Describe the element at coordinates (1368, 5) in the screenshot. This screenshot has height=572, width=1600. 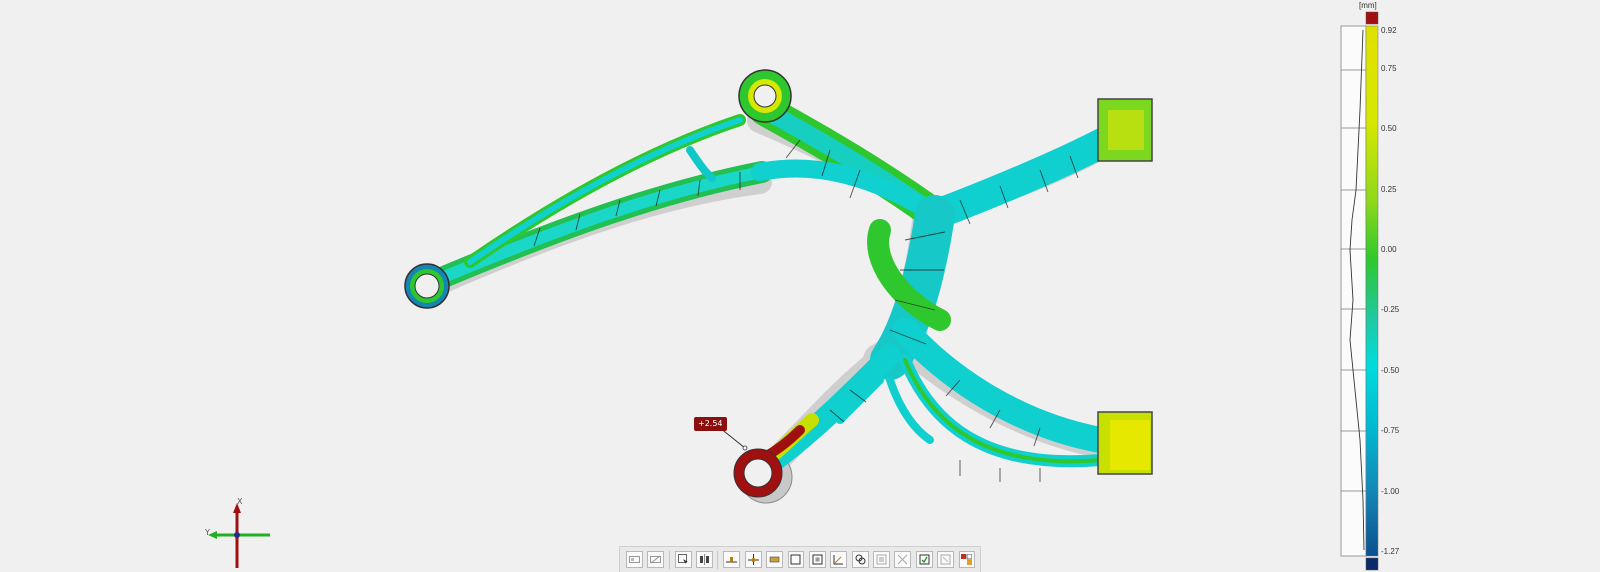
I see `legend-unit: [mm]` at that location.